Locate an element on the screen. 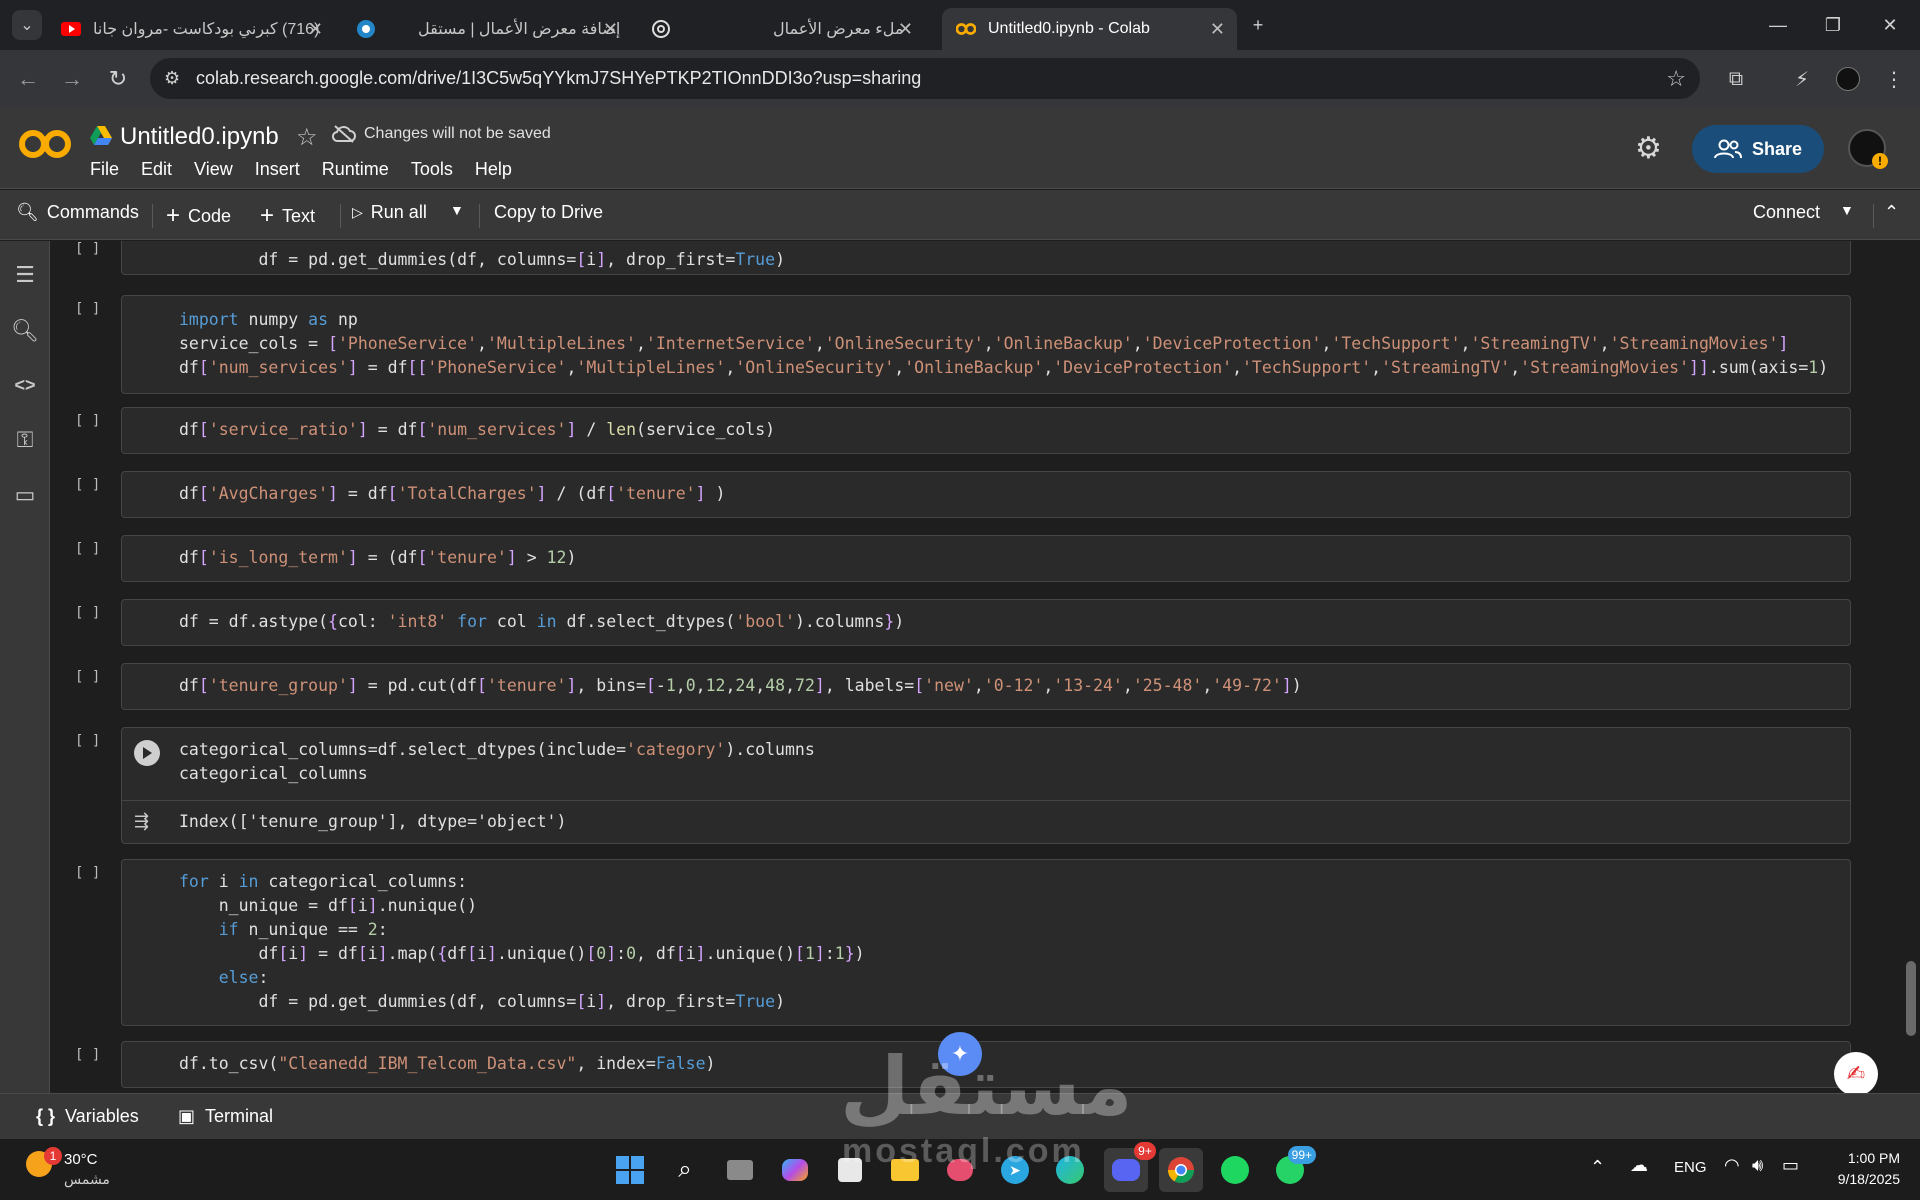 This screenshot has width=1920, height=1200. notebook-scrollbar is located at coordinates (1911, 998).